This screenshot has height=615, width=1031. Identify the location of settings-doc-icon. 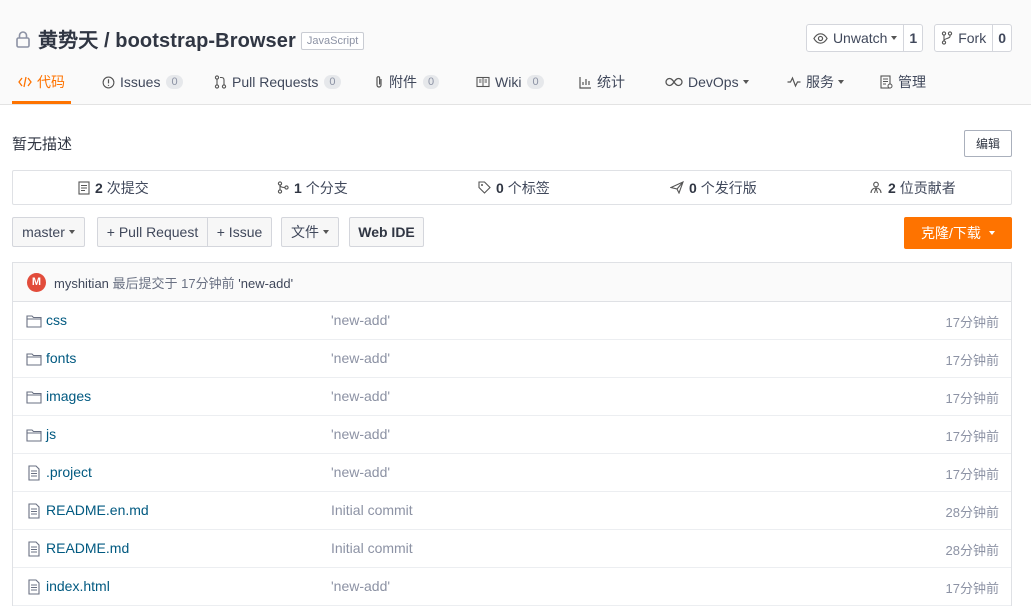
(886, 82).